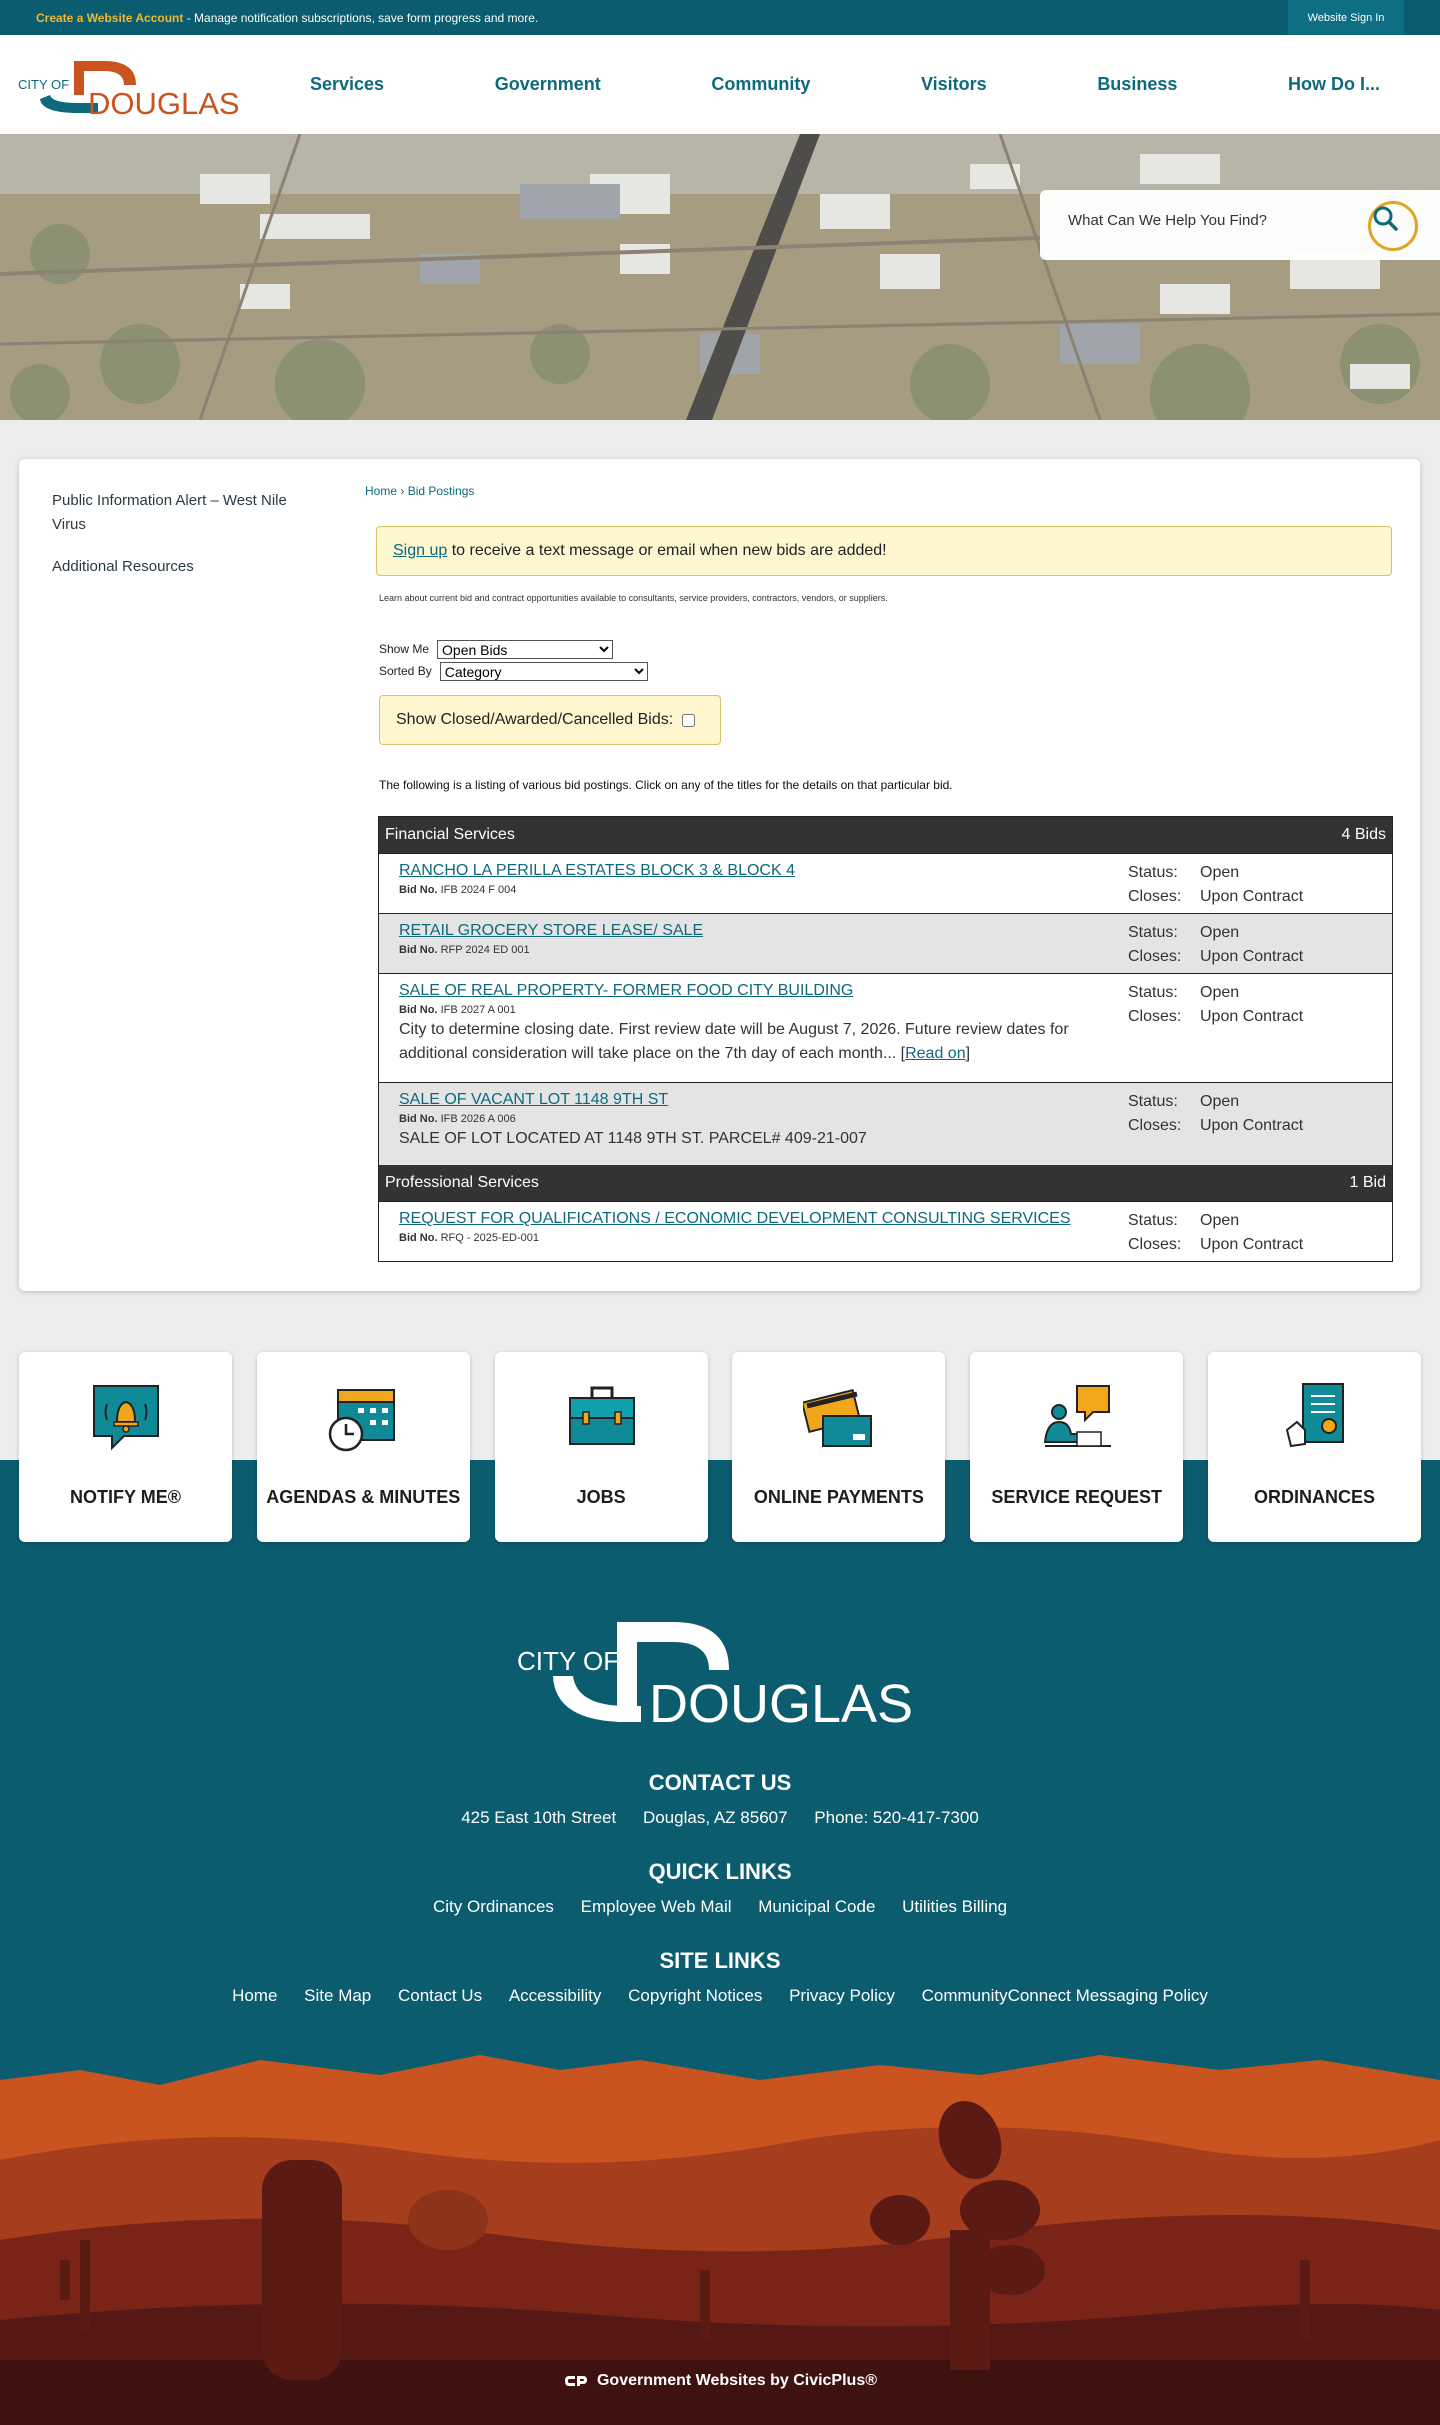 The height and width of the screenshot is (2425, 1440). I want to click on quick-link-employee-web-mail: Employee Web Mail, so click(656, 1906).